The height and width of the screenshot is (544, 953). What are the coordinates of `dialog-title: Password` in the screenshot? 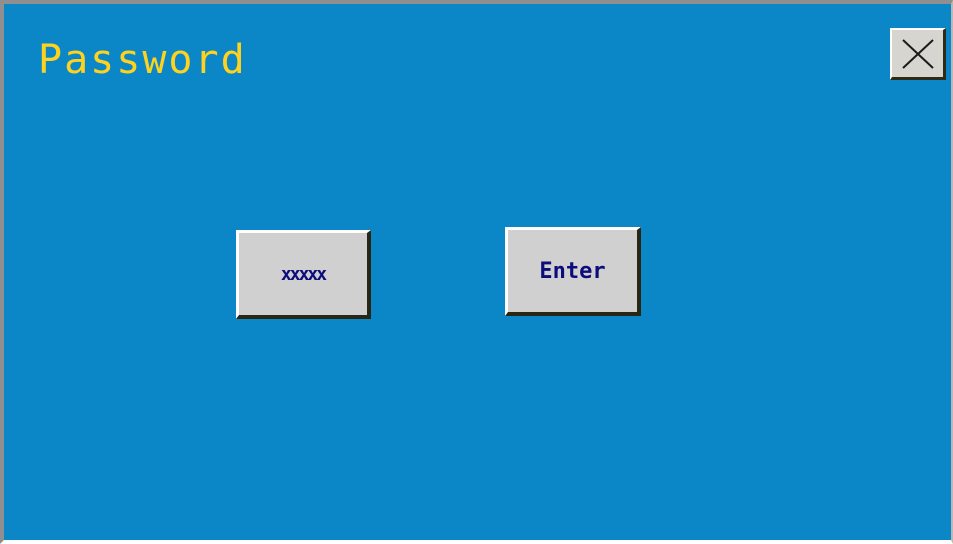 It's located at (142, 60).